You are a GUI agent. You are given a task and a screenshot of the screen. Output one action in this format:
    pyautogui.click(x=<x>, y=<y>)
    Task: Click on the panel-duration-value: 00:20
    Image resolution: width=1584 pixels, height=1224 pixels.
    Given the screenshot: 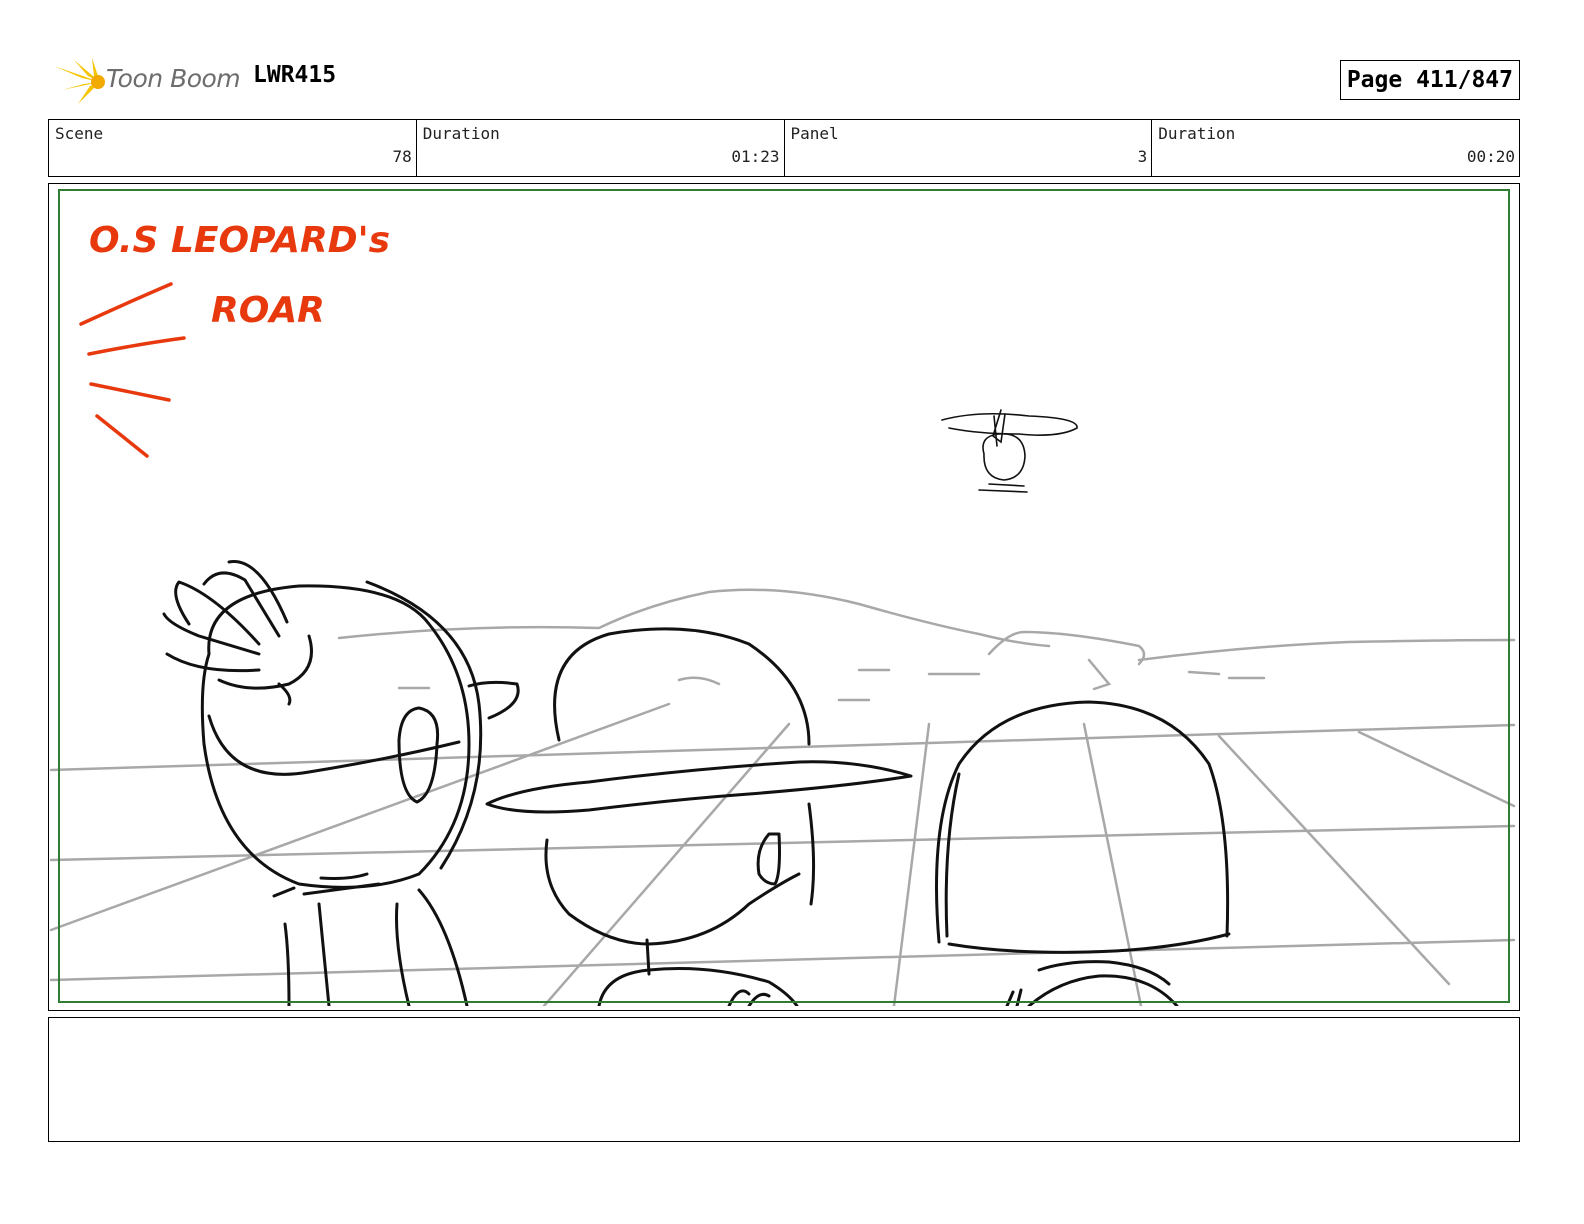 What is the action you would take?
    pyautogui.click(x=1490, y=156)
    